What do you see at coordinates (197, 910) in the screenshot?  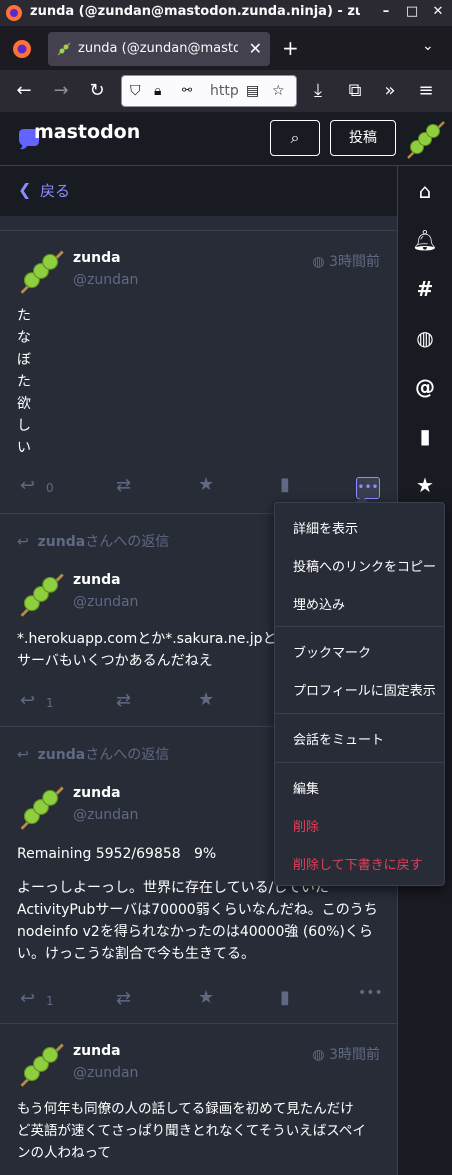 I see `content-line: ActivityPubサーバは70000弱くらいなんだね。このうち` at bounding box center [197, 910].